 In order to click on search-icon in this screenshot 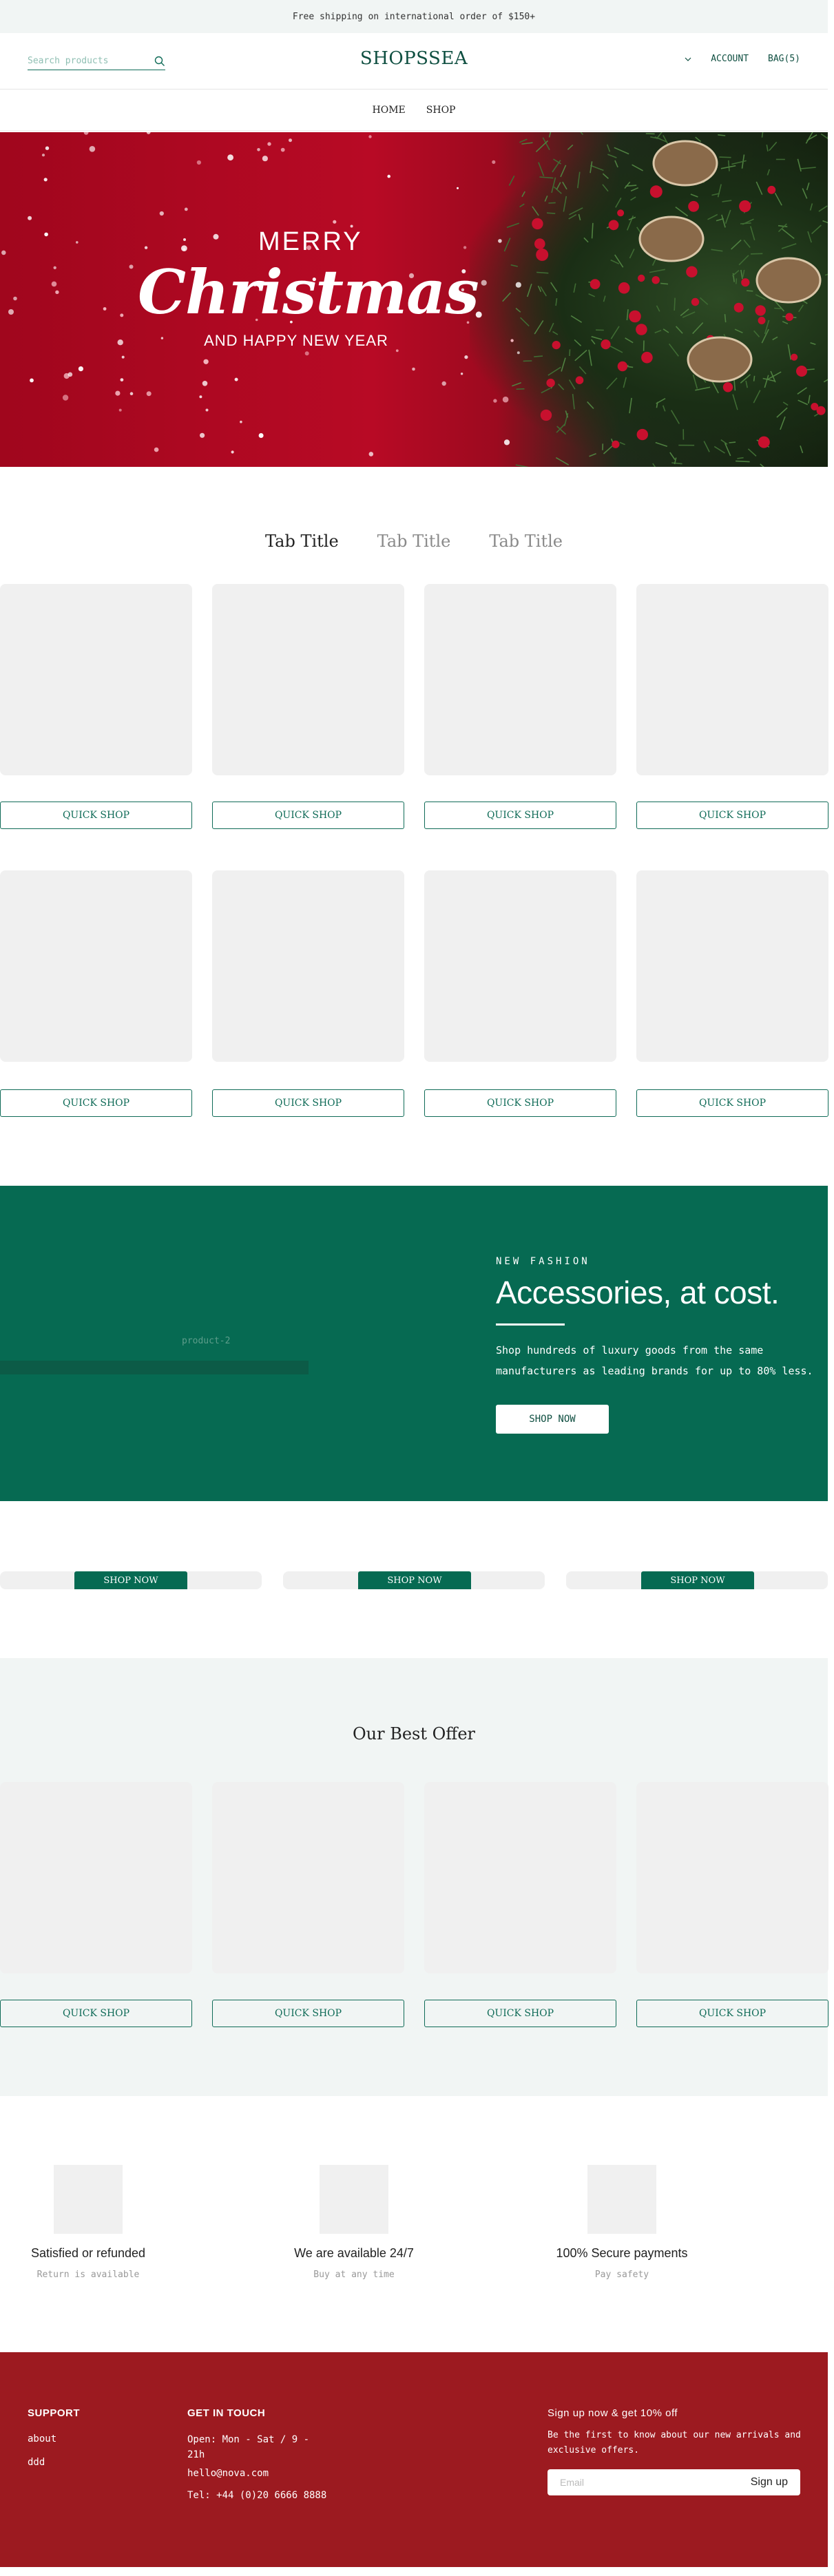, I will do `click(159, 61)`.